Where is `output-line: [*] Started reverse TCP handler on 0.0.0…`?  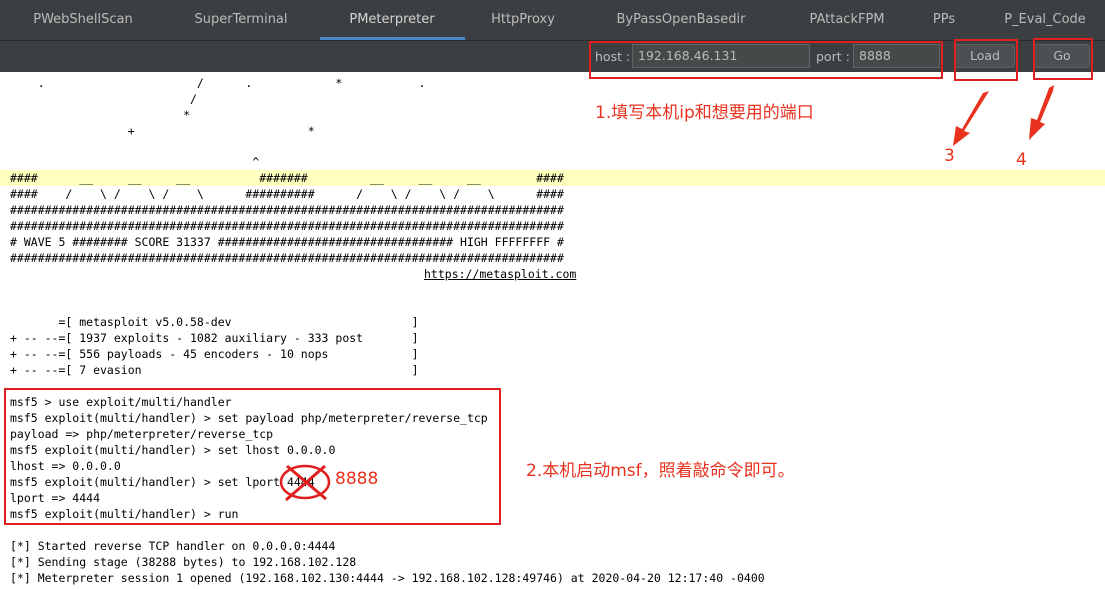 output-line: [*] Started reverse TCP handler on 0.0.0… is located at coordinates (173, 546).